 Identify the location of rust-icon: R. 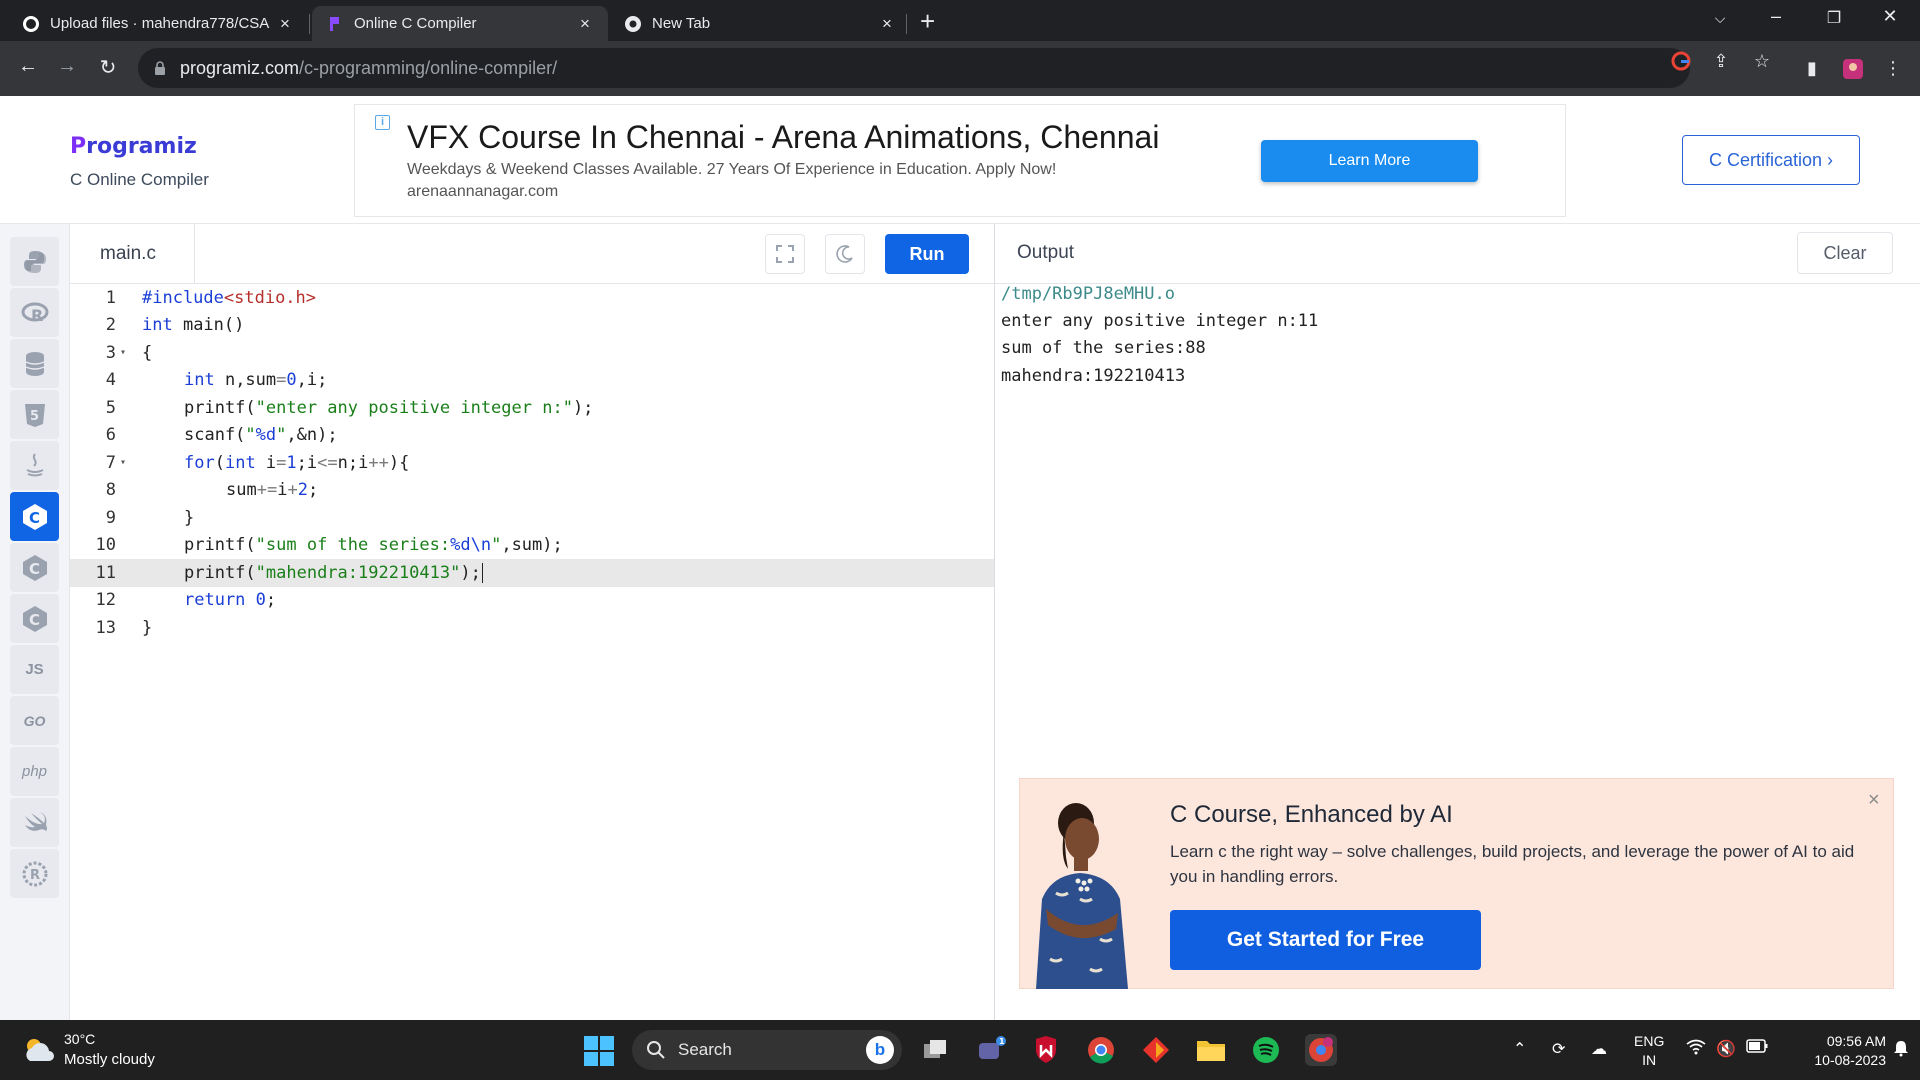
(34, 873).